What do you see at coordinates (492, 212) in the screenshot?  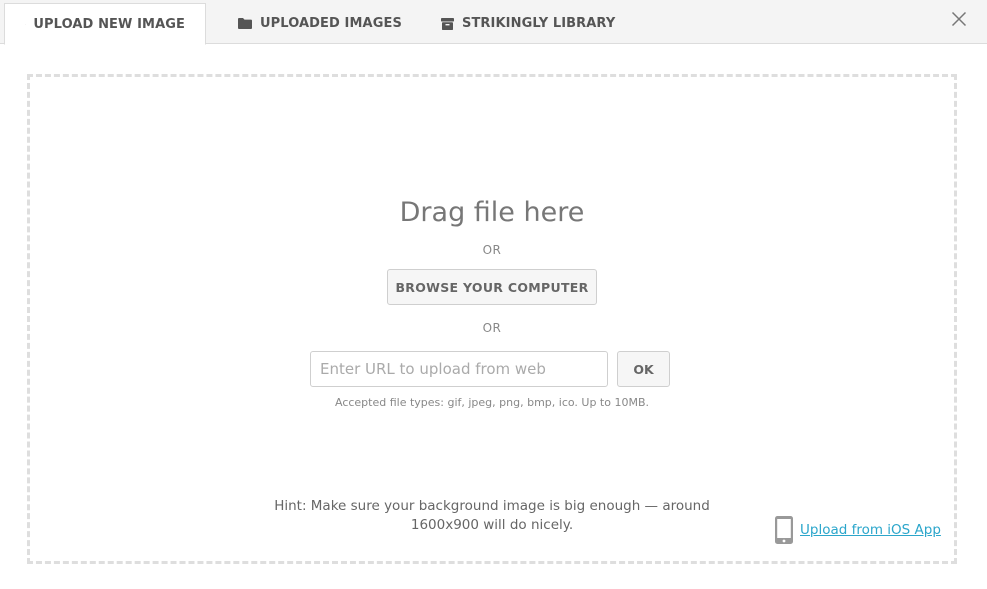 I see `drag-file-title: Drag file here` at bounding box center [492, 212].